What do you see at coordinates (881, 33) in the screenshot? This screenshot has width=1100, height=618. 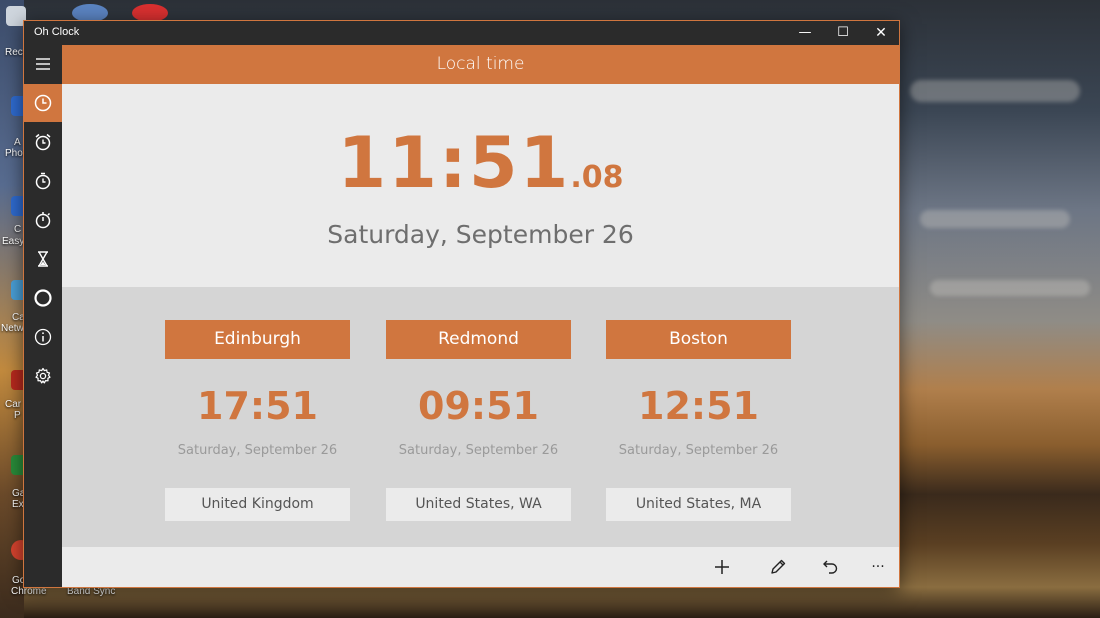 I see `close-button: ✕` at bounding box center [881, 33].